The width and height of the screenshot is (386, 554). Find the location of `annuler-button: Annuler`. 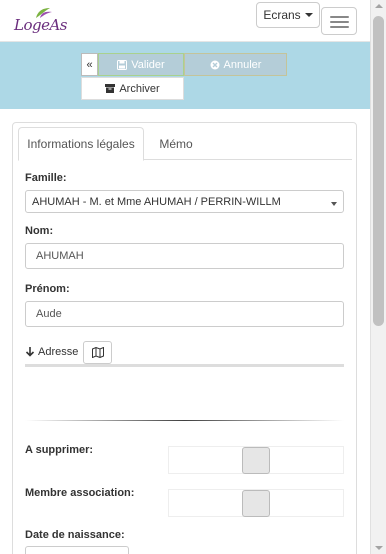

annuler-button: Annuler is located at coordinates (235, 64).